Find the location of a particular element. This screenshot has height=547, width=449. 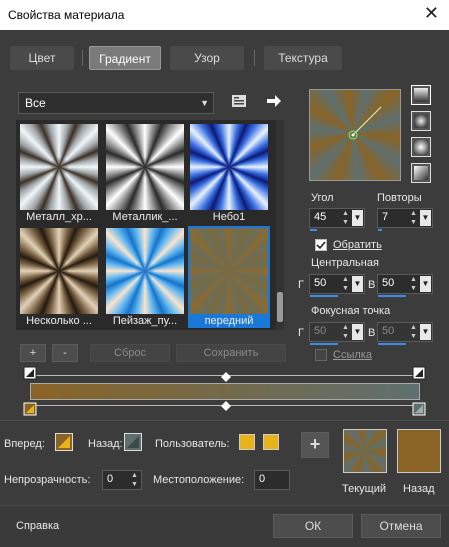

center-h-value: 50 is located at coordinates (320, 283).